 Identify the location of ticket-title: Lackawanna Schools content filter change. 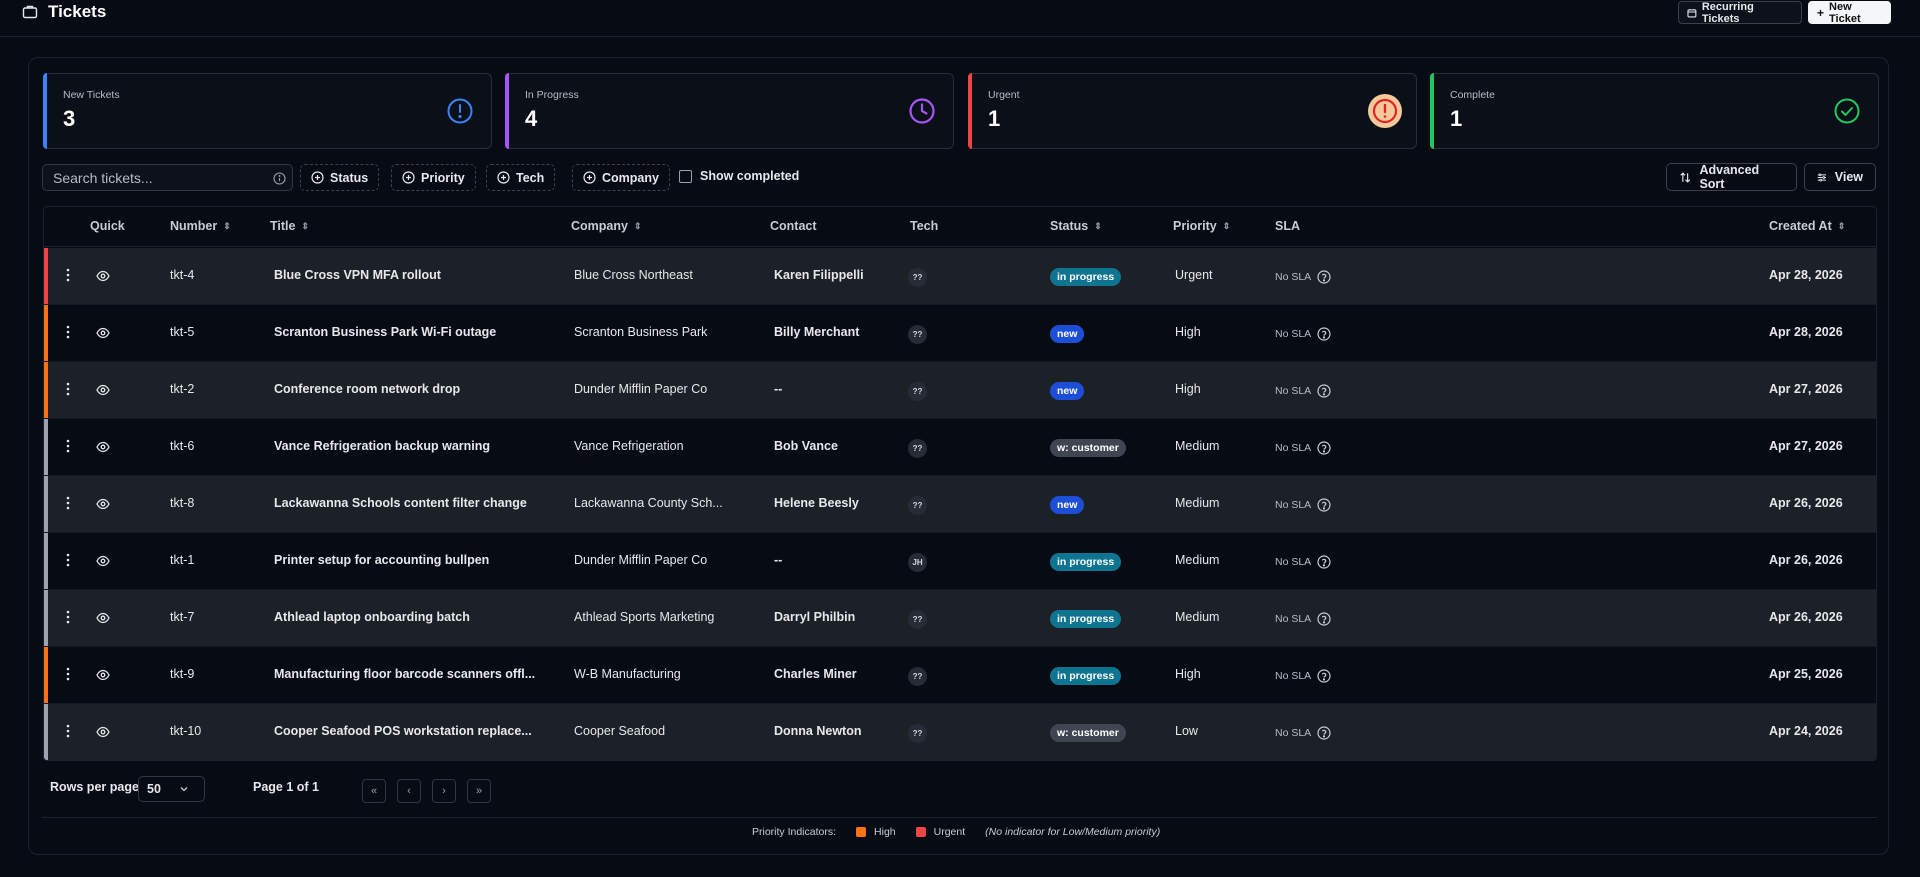
(400, 503).